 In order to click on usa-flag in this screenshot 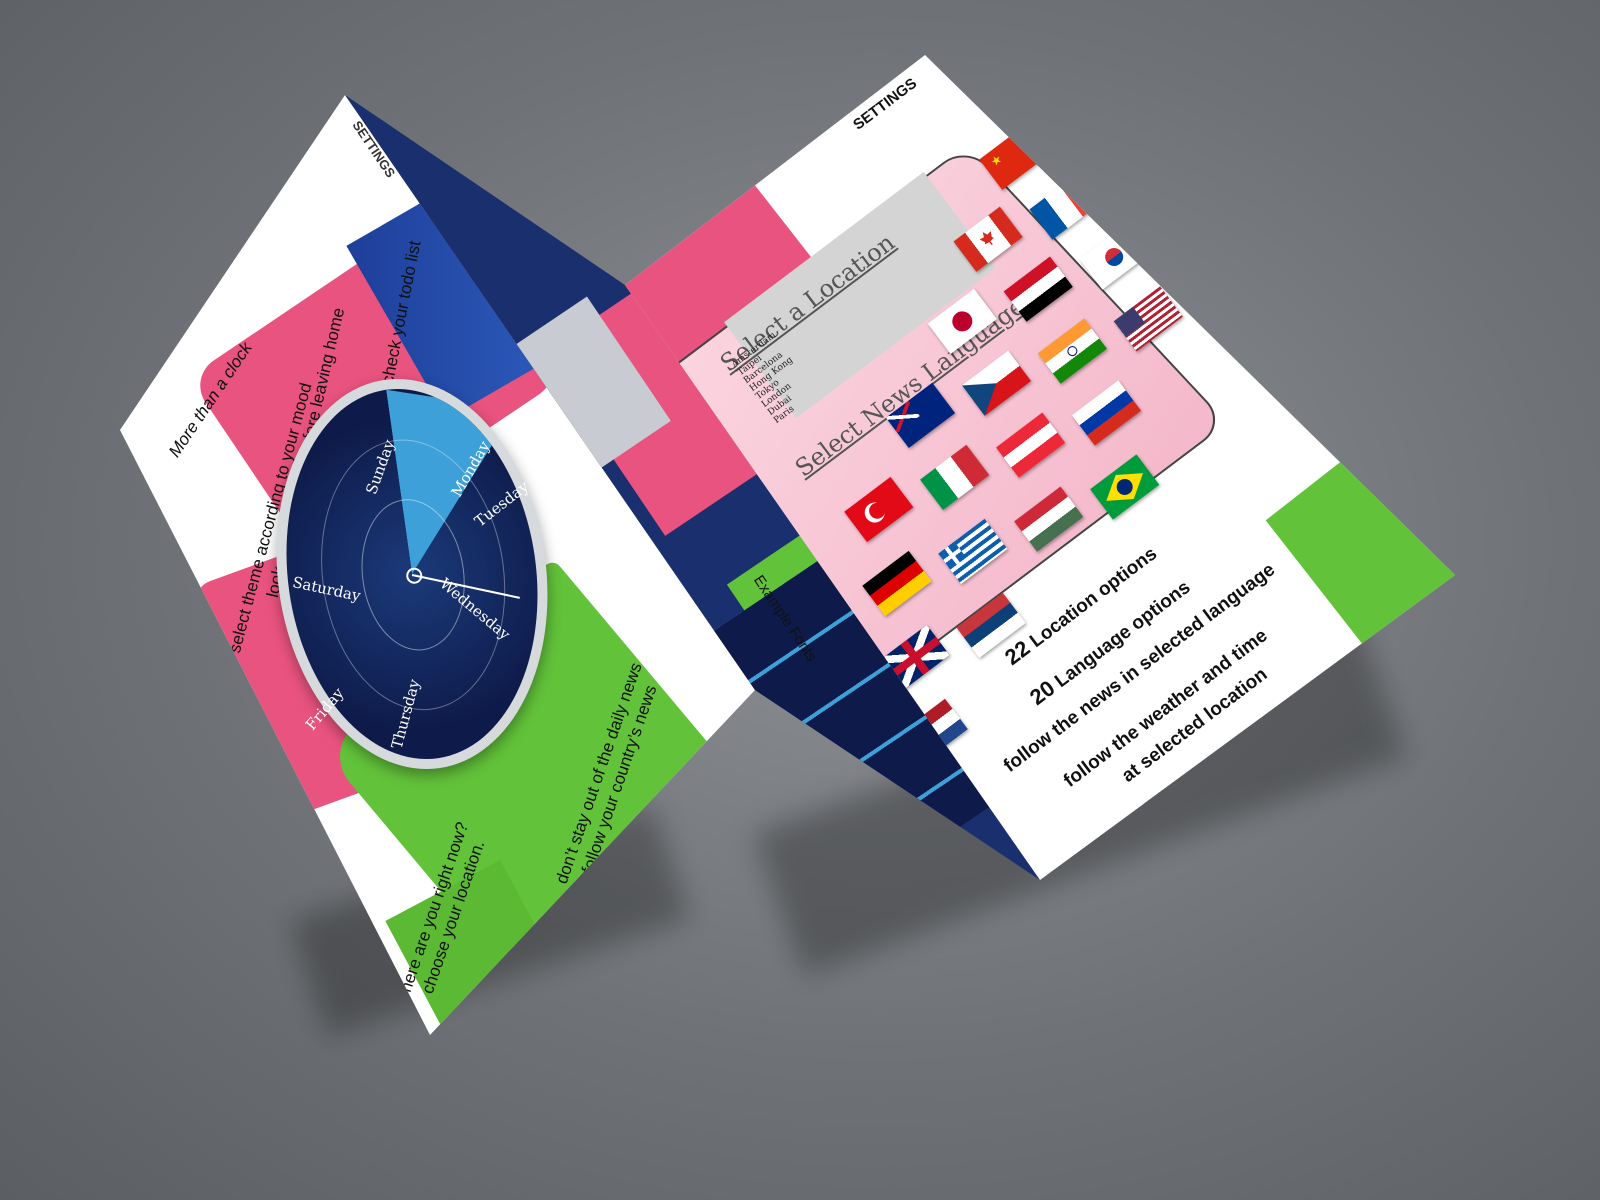, I will do `click(1148, 319)`.